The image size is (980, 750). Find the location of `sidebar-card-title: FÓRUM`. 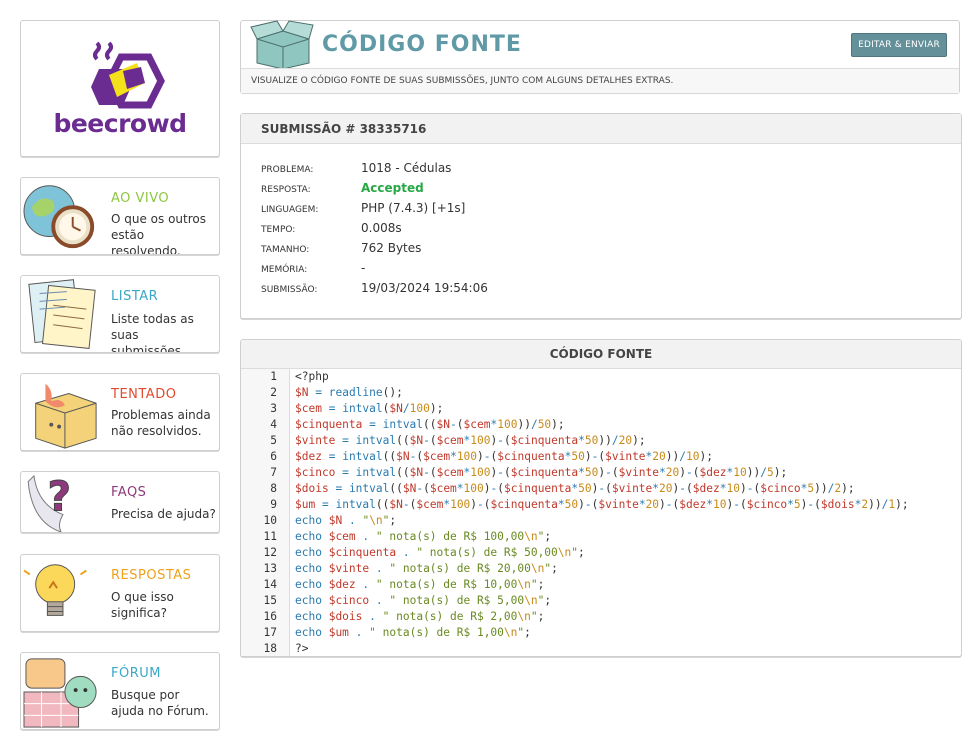

sidebar-card-title: FÓRUM is located at coordinates (136, 673).